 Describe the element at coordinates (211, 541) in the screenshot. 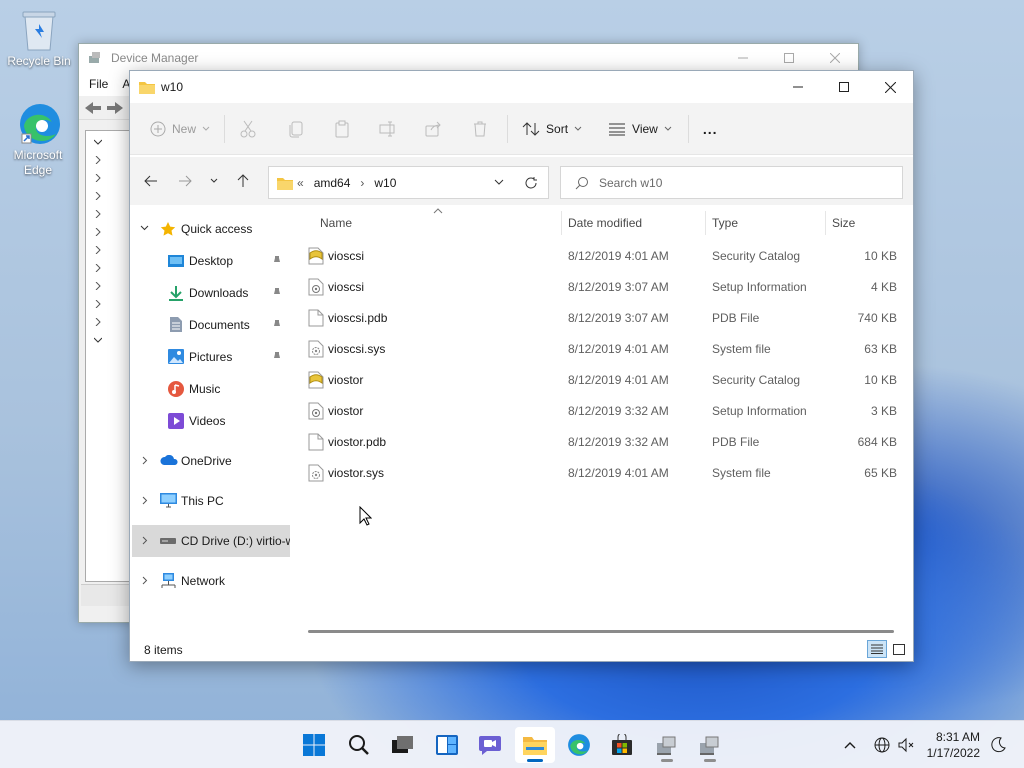

I see `nav-item-cd-drive: CD Drive (D:) virtio-w` at that location.